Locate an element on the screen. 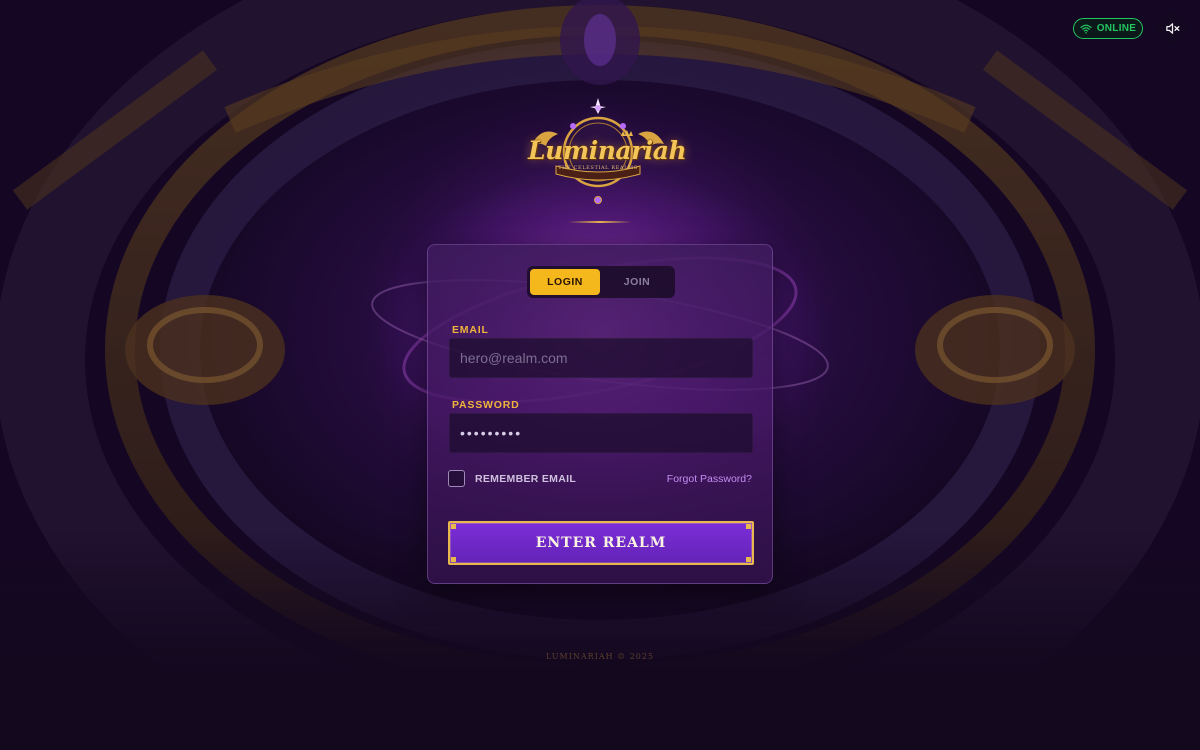  auth-tabs: LOGIN JOIN is located at coordinates (601, 282).